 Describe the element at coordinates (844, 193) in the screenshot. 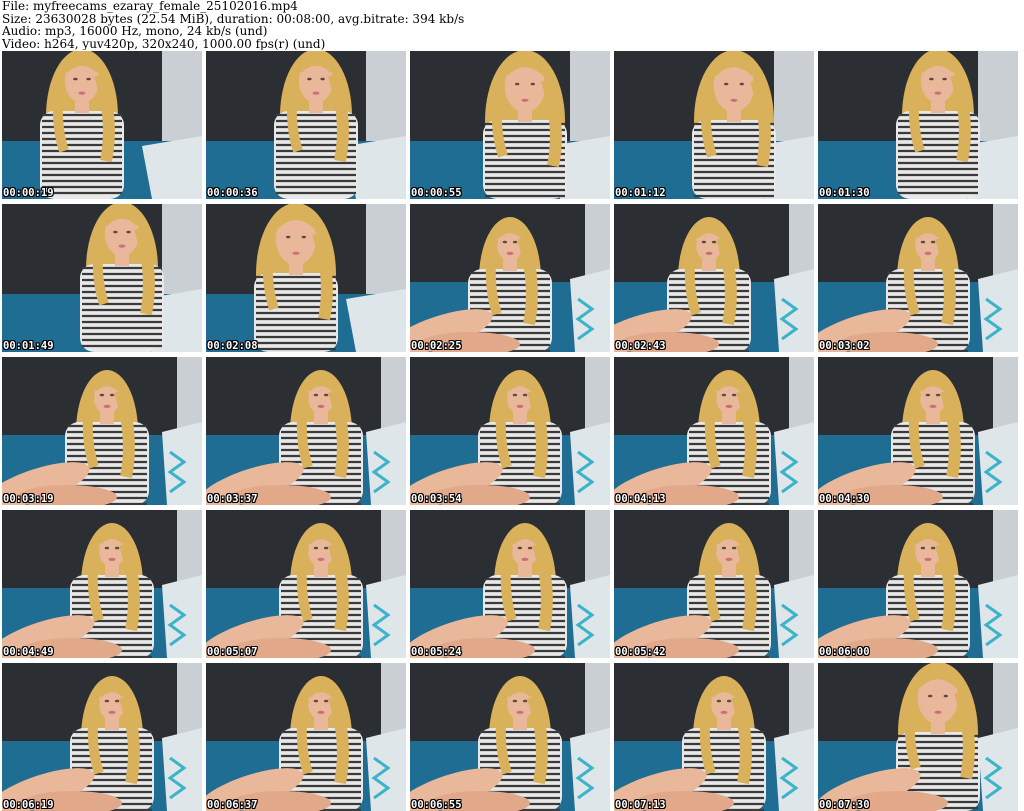

I see `thumbnail-timestamp: 00:01:30` at that location.